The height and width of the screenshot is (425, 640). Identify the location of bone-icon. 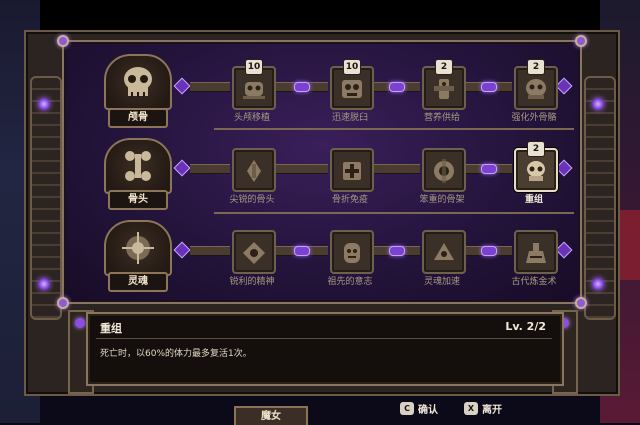
(138, 166).